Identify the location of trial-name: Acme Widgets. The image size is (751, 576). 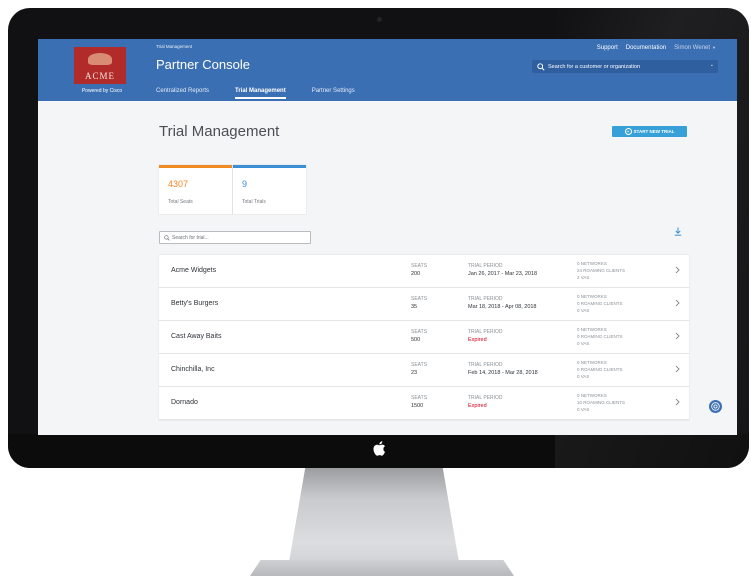
(194, 270).